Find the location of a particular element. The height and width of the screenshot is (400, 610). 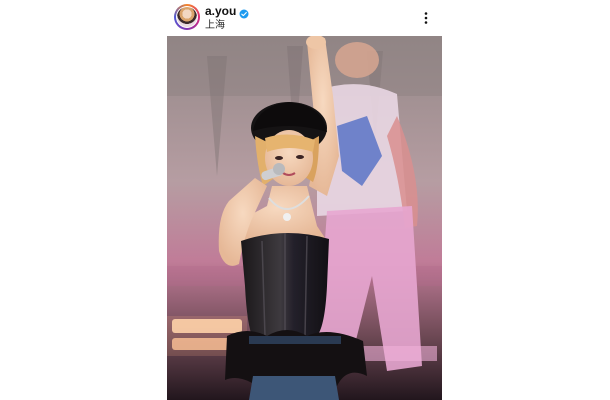

post-header: a.you 上海 is located at coordinates (304, 18).